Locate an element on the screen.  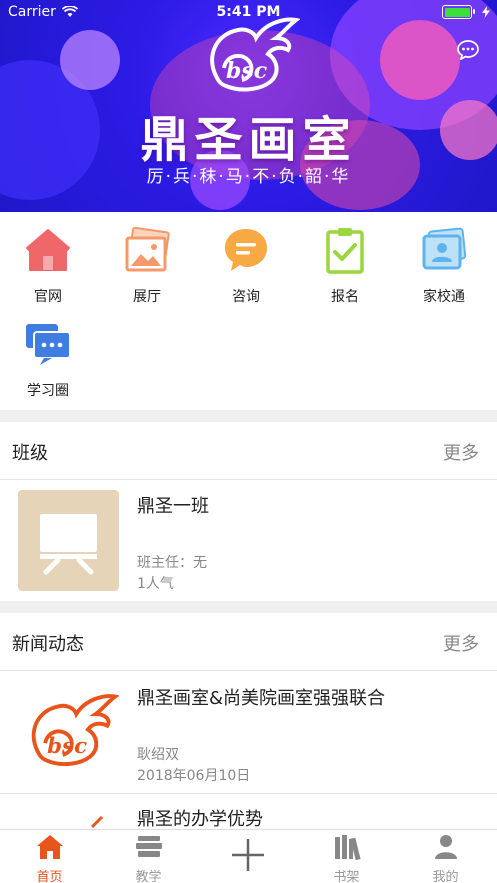
tab-bookshelf: 书架 is located at coordinates (346, 858).